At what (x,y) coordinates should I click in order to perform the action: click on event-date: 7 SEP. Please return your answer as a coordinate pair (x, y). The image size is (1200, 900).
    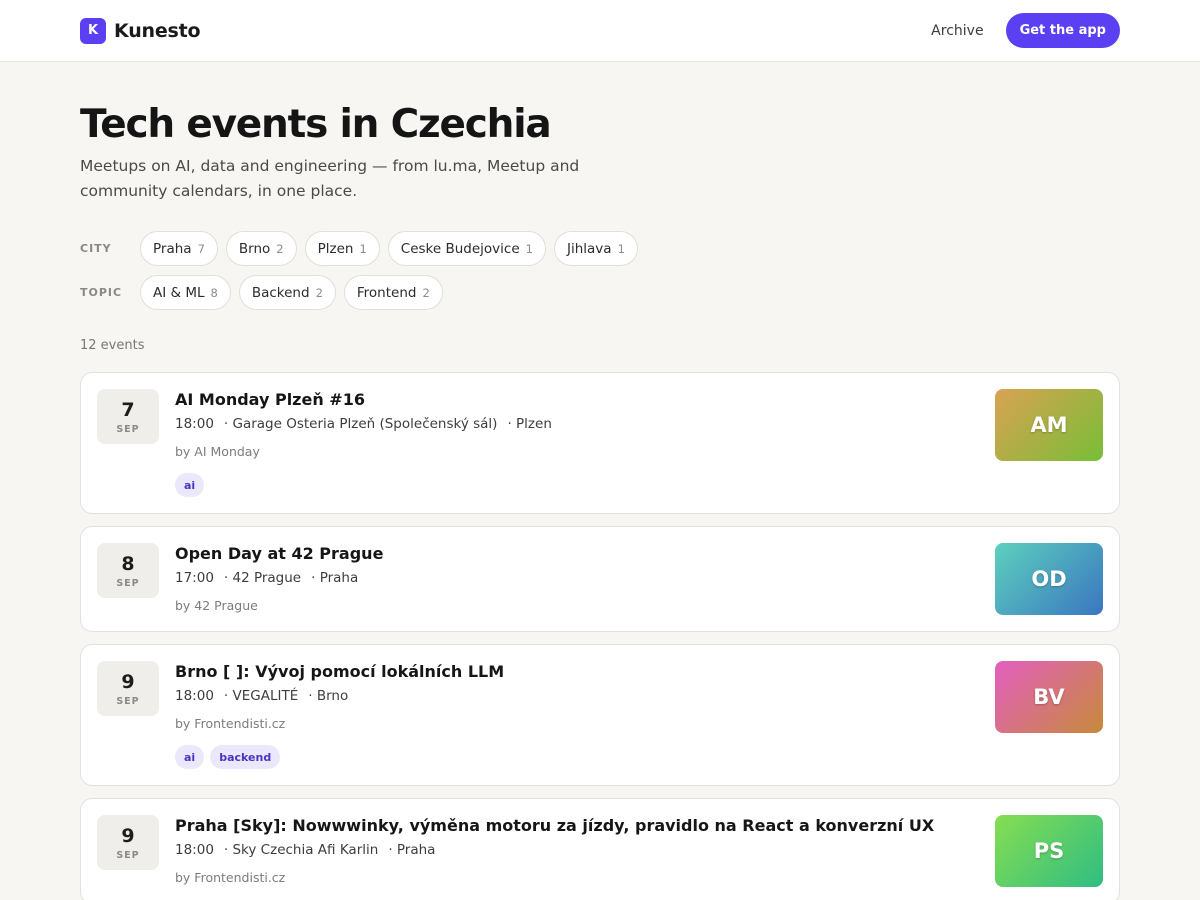
    Looking at the image, I should click on (128, 416).